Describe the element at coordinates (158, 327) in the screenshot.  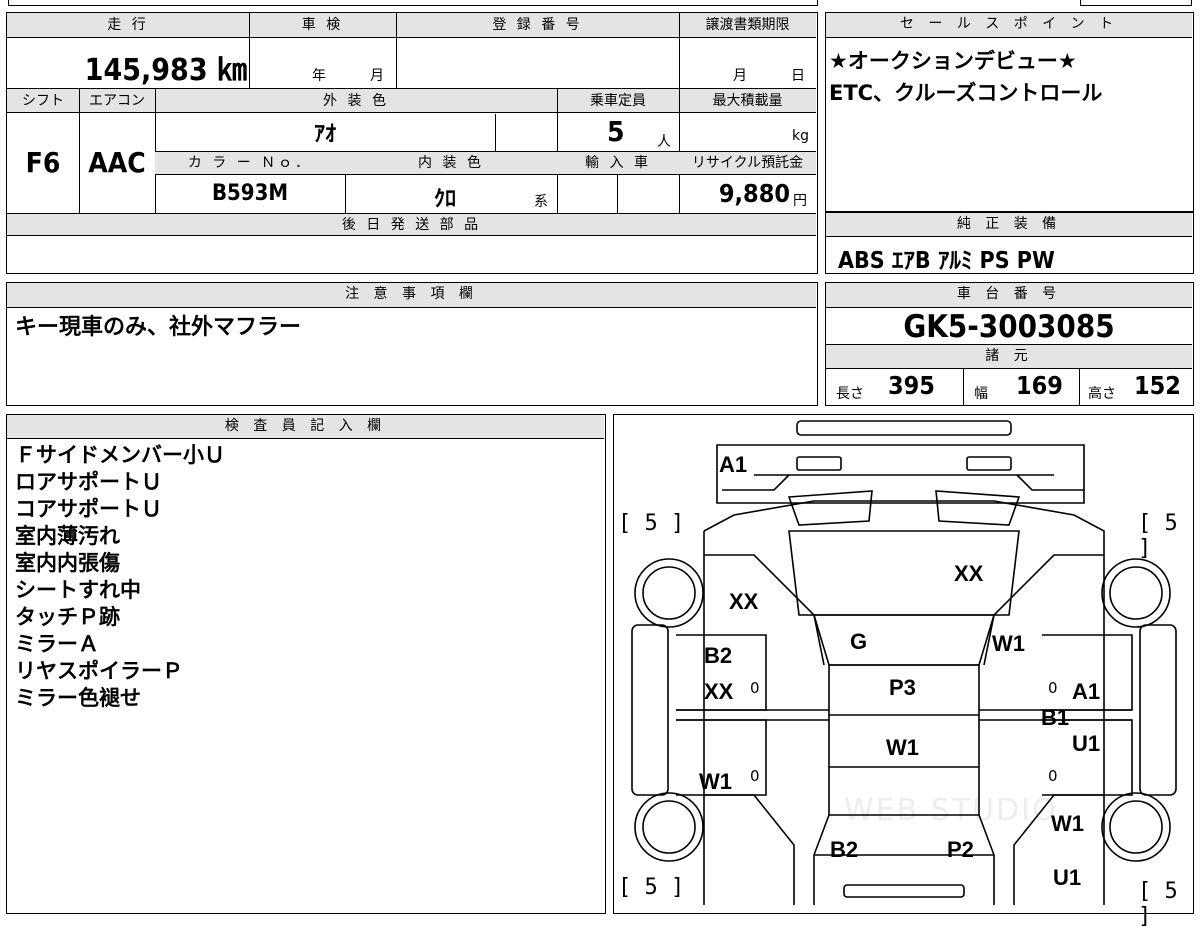
I see `notes-value: キー現車のみ、社外マフラー` at that location.